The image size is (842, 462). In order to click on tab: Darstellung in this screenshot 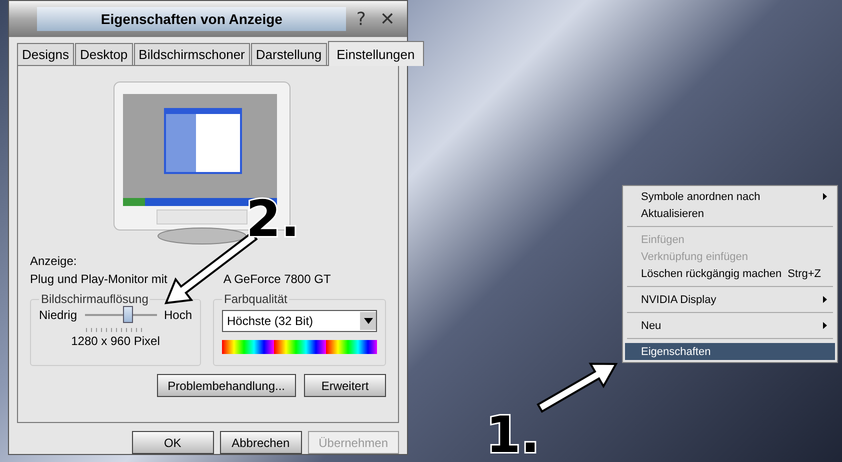, I will do `click(288, 54)`.